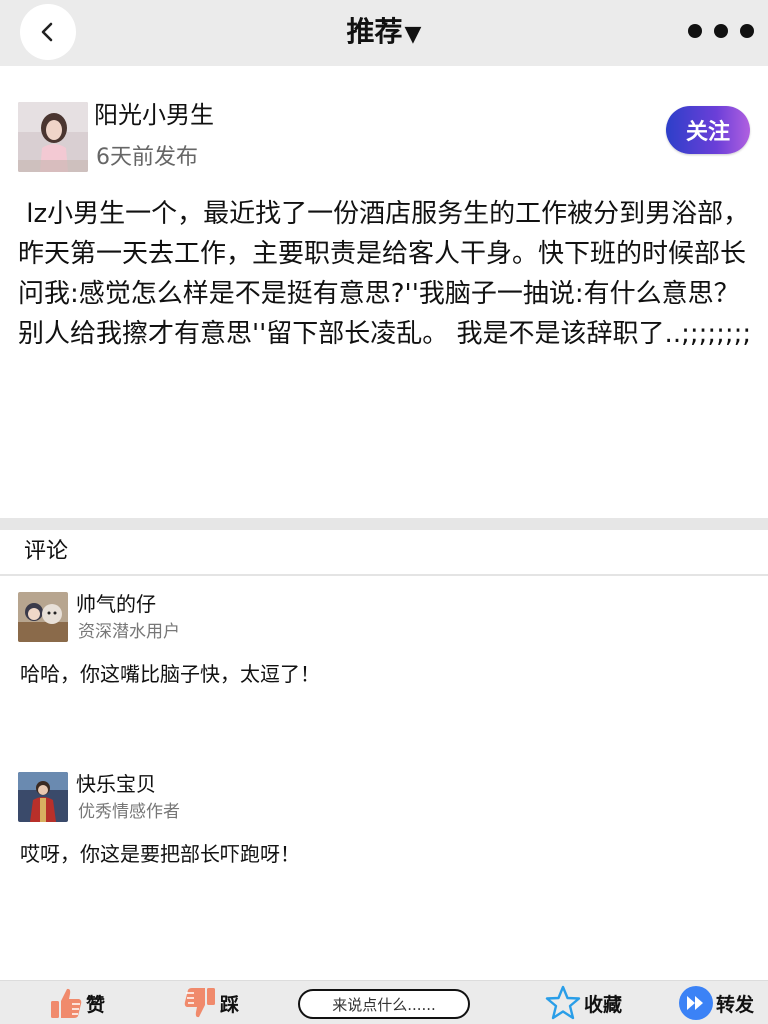 This screenshot has height=1024, width=768. I want to click on like-button: 赞, so click(76, 1003).